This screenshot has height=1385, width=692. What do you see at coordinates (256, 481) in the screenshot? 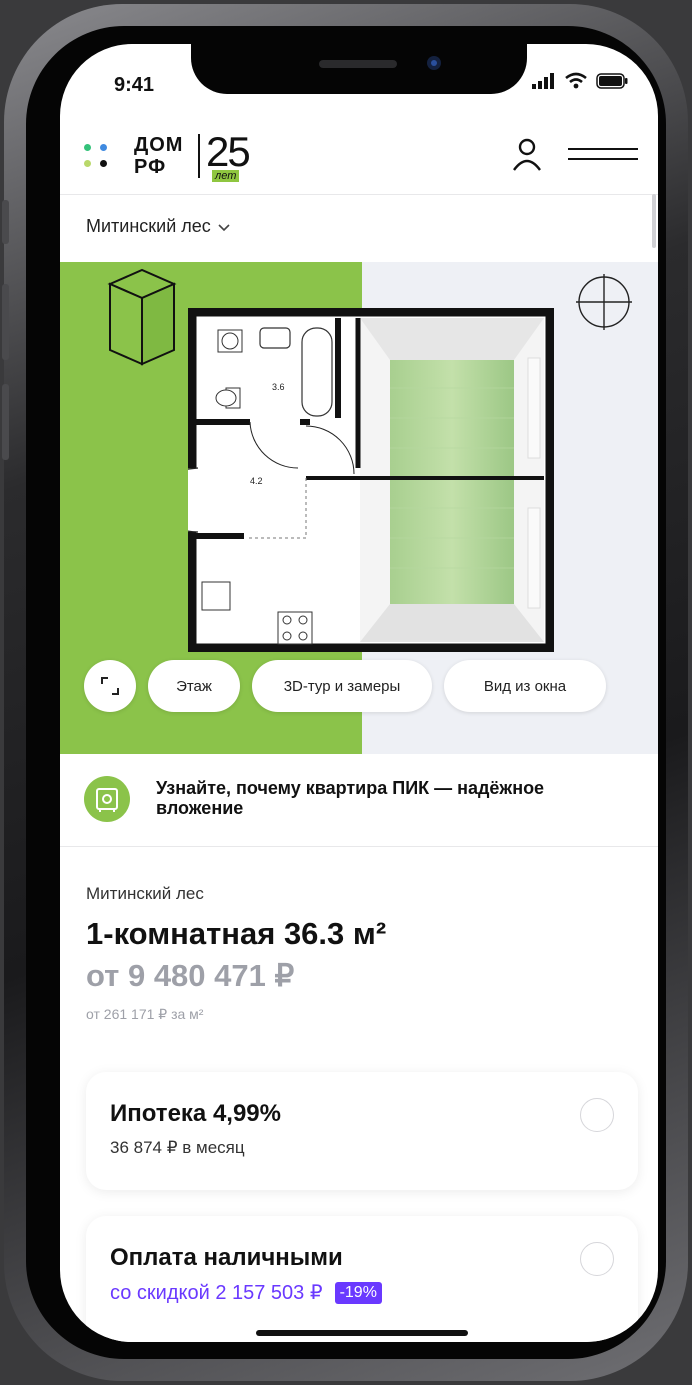
I see `room-label: 4.2` at bounding box center [256, 481].